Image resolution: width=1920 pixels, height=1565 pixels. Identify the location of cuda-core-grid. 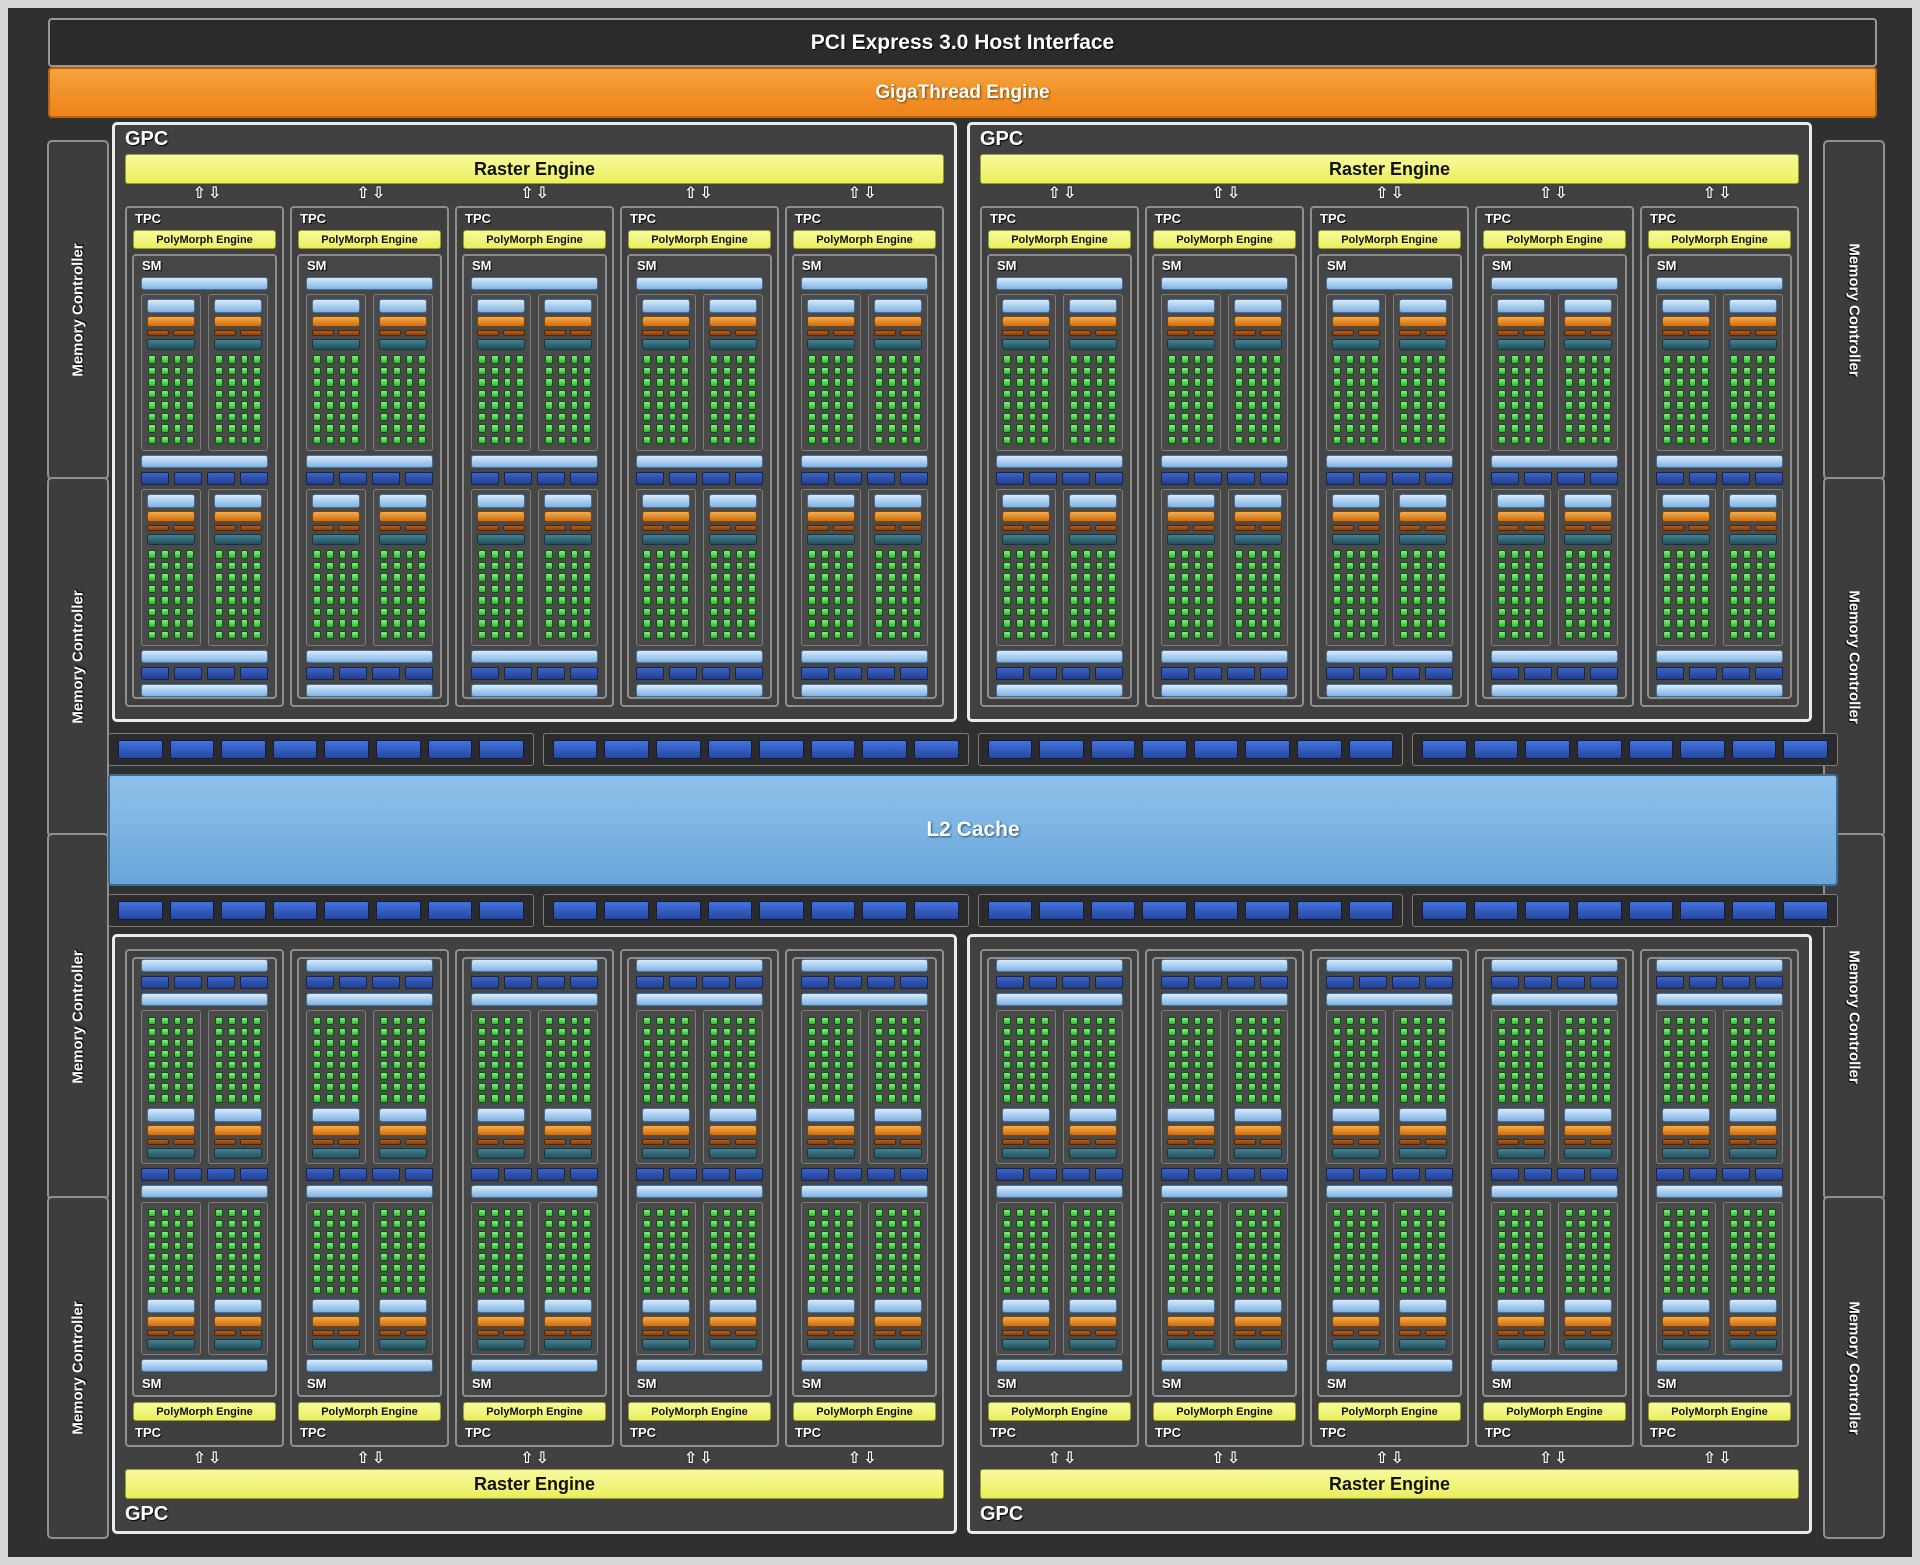
(1521, 594).